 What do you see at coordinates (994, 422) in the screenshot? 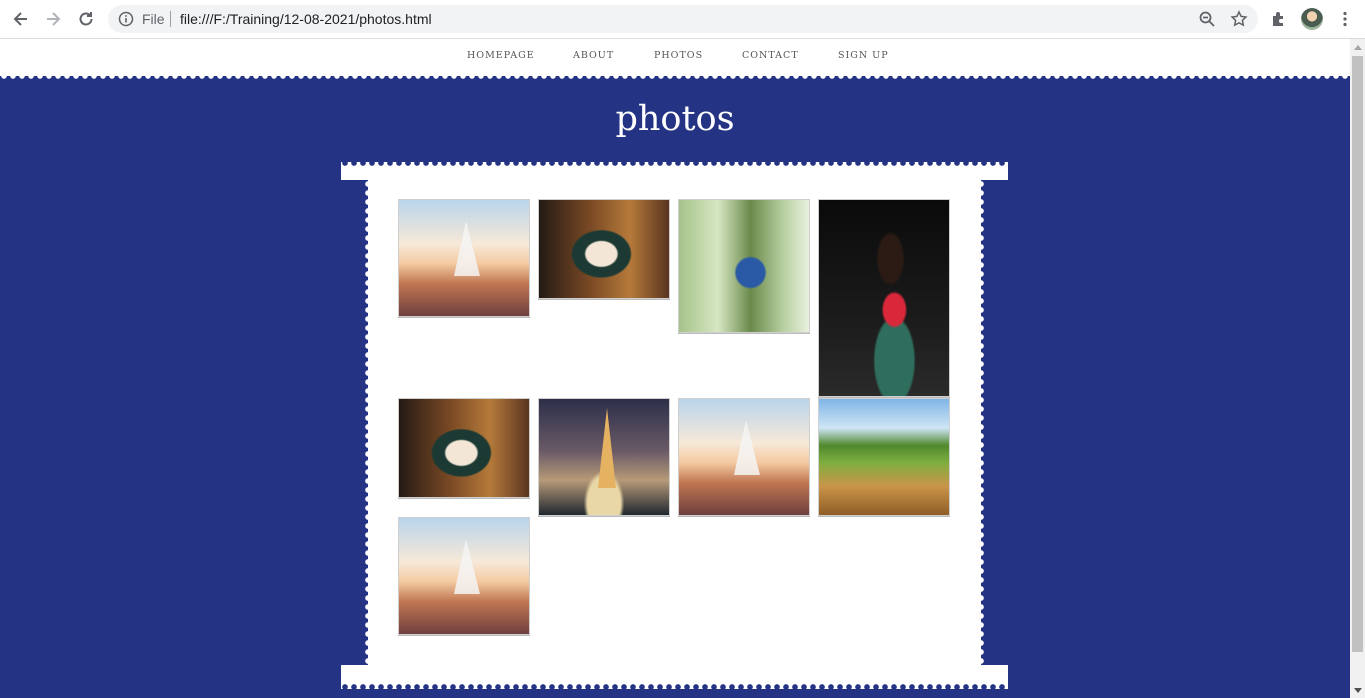
I see `panel-right-notch` at bounding box center [994, 422].